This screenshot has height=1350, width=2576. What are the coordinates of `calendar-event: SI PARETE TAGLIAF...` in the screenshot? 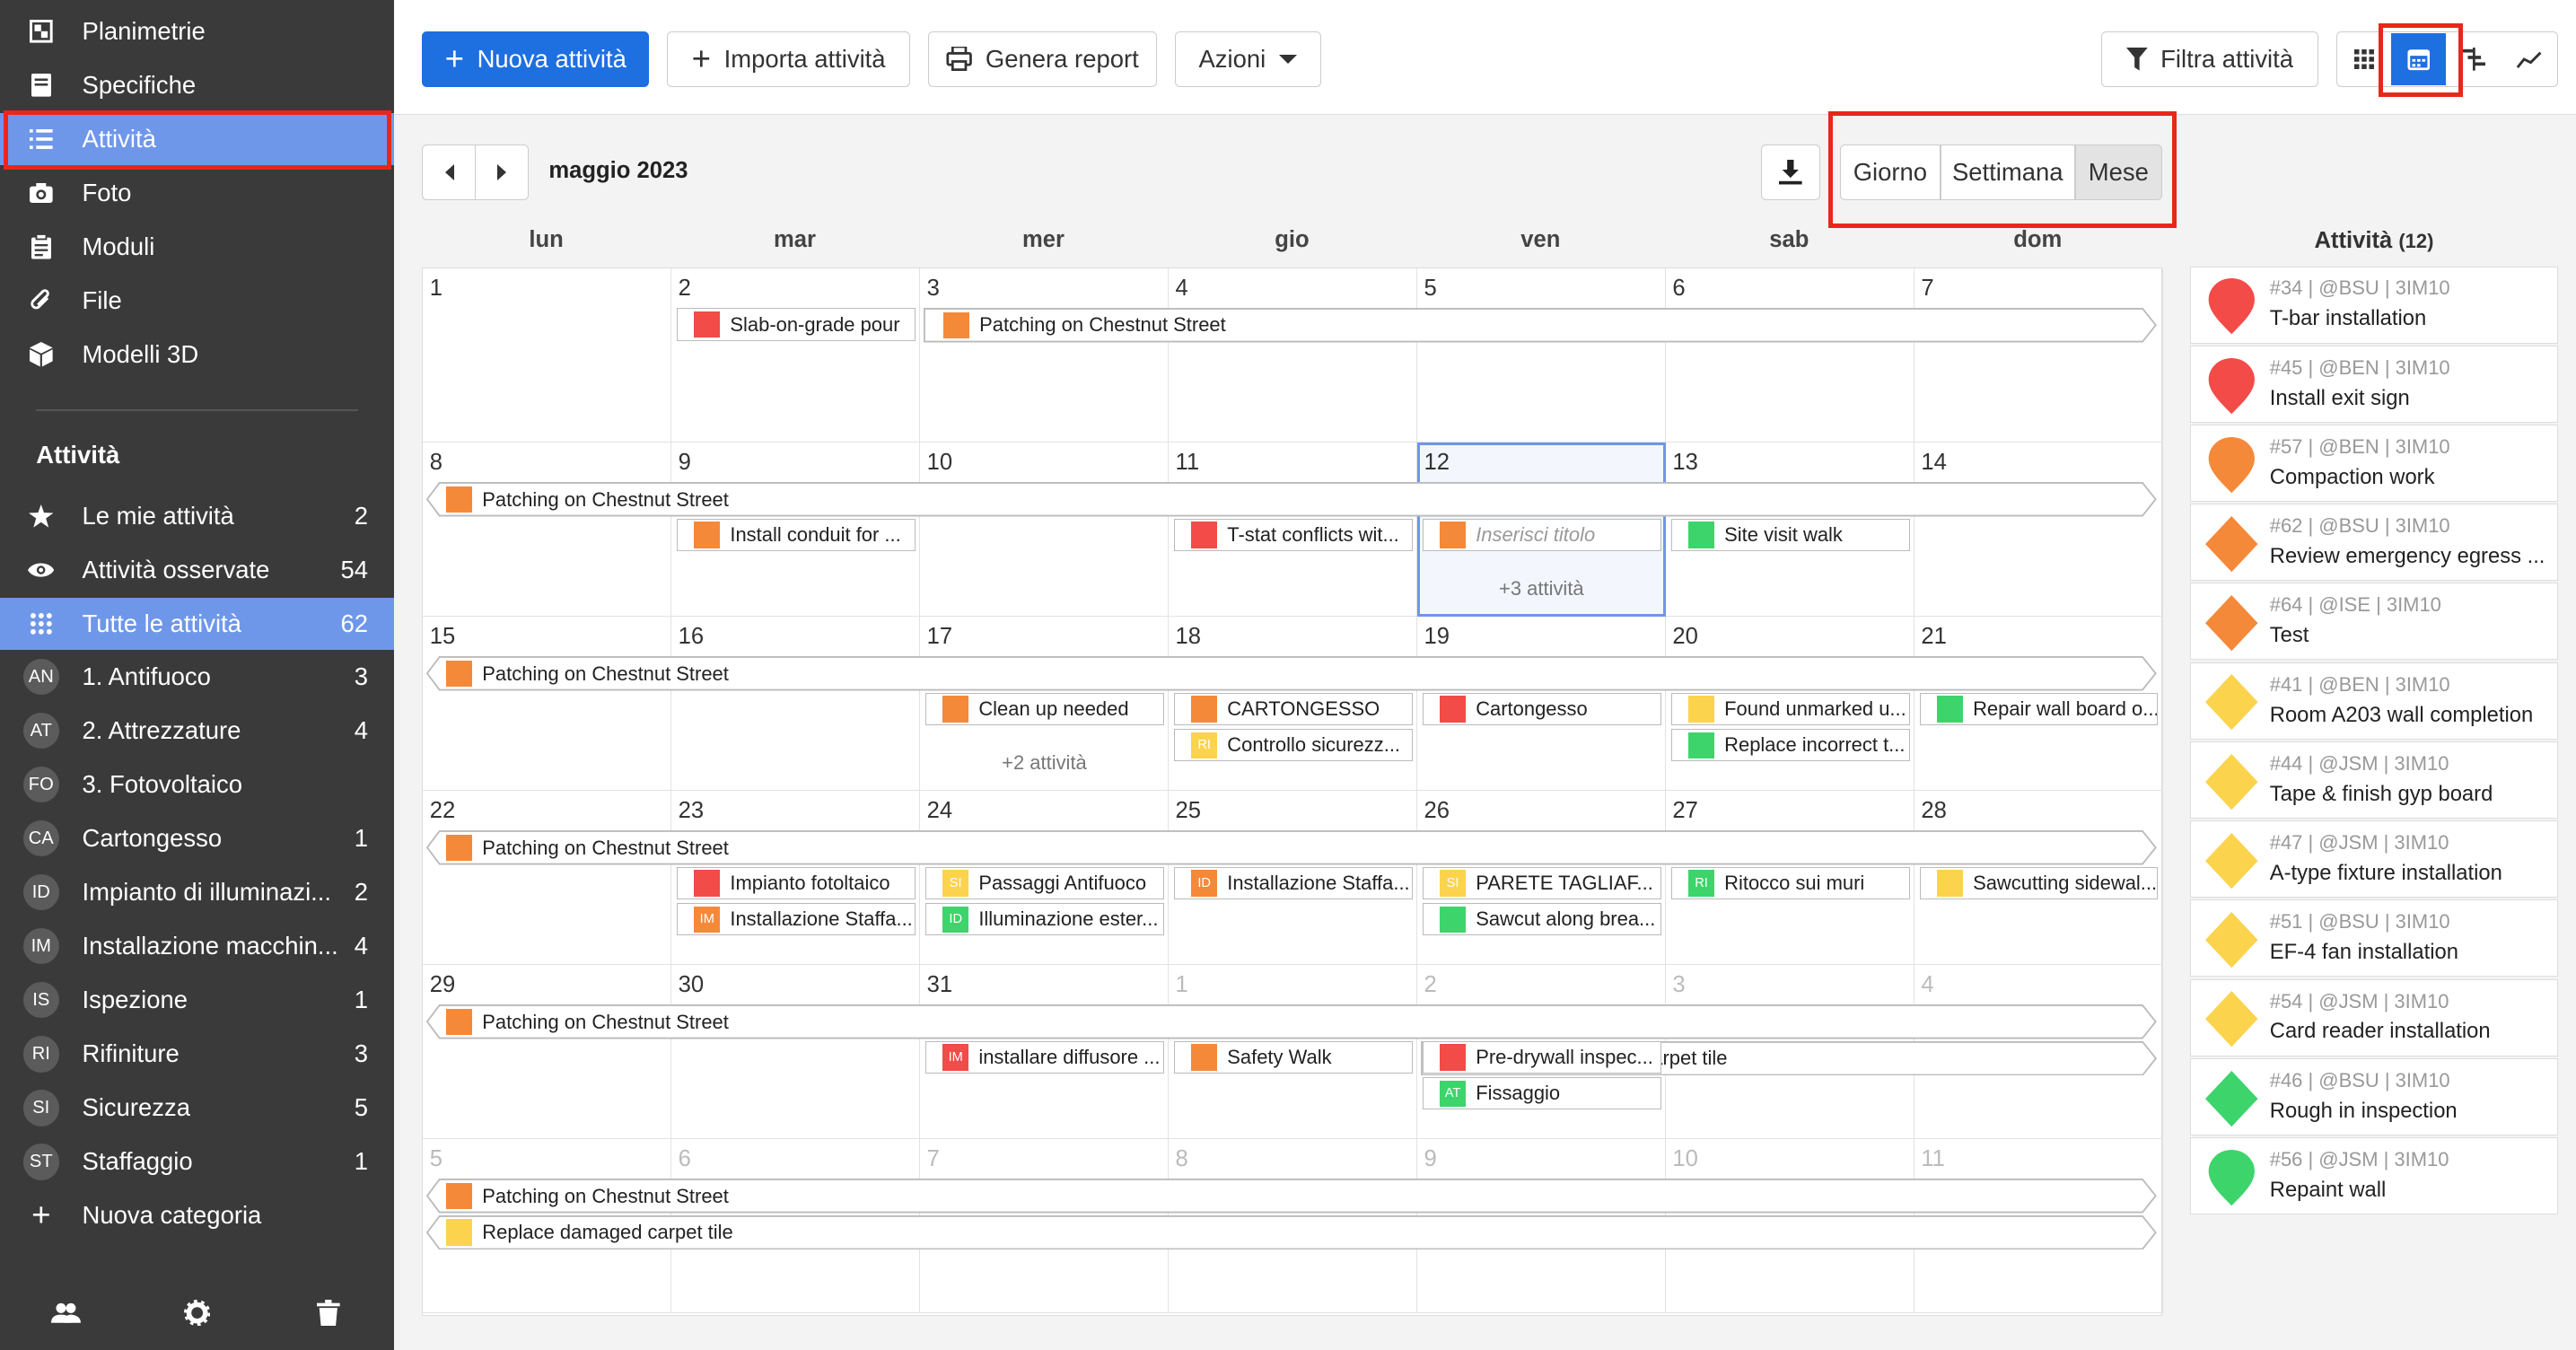 It's located at (1541, 883).